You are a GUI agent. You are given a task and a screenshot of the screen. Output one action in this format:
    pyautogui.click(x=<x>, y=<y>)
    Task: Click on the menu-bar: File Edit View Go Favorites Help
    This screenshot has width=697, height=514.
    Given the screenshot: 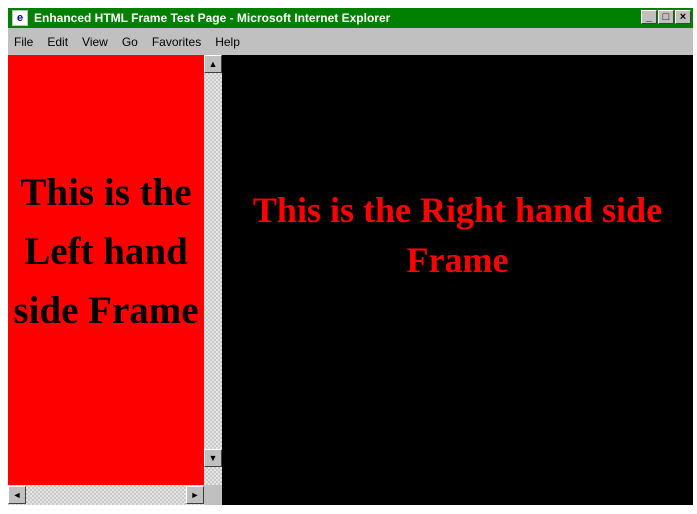 What is the action you would take?
    pyautogui.click(x=350, y=41)
    